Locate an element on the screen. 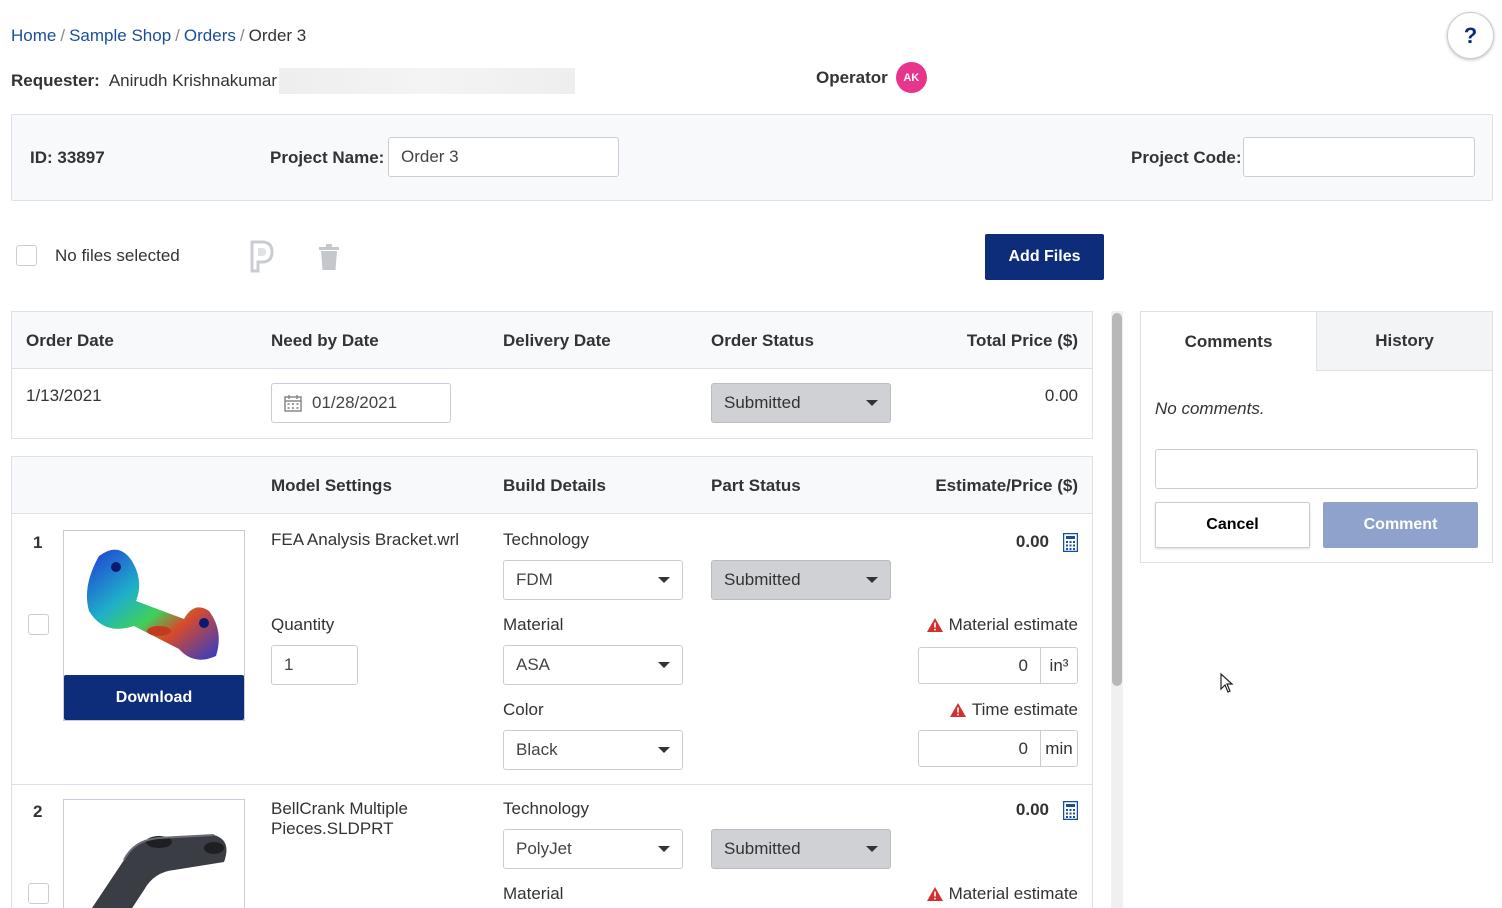  requester-info: Requester: Anirudh Krishnakumar is located at coordinates (293, 81).